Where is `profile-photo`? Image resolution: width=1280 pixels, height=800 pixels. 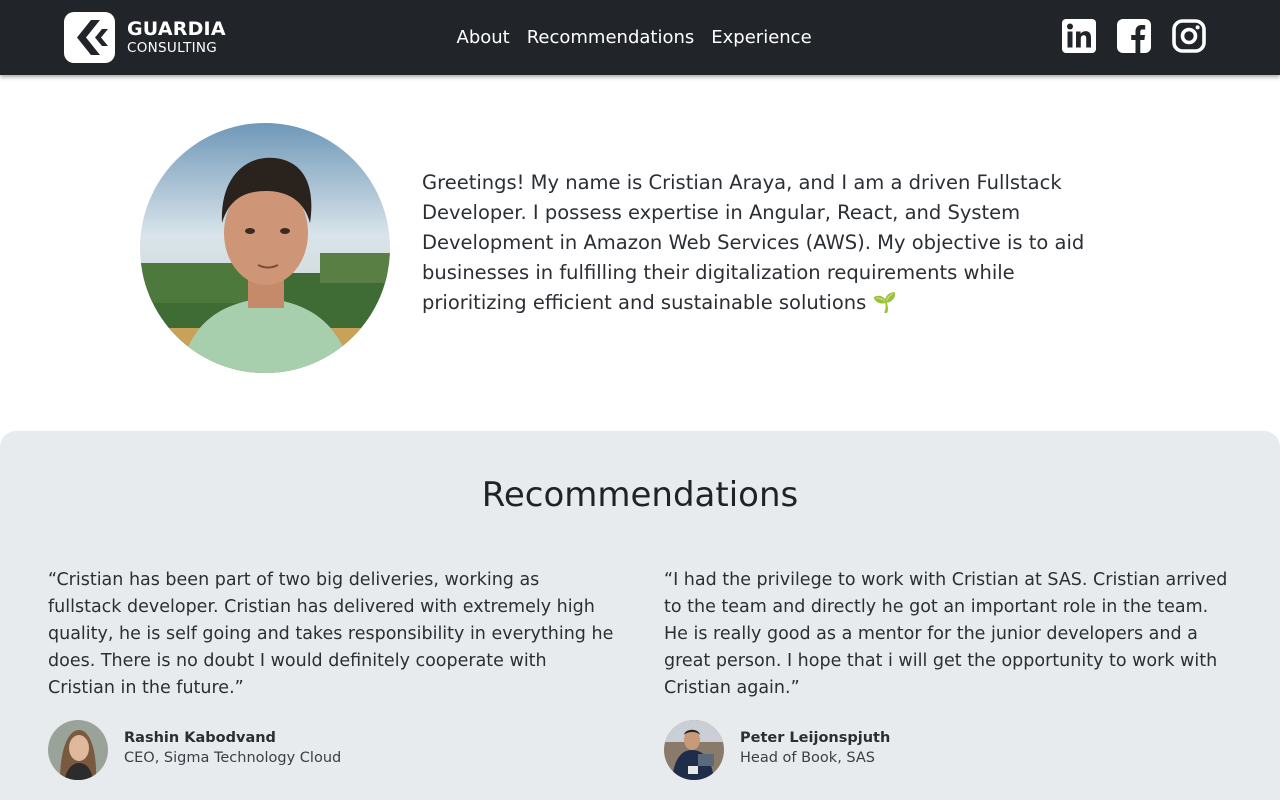 profile-photo is located at coordinates (265, 248).